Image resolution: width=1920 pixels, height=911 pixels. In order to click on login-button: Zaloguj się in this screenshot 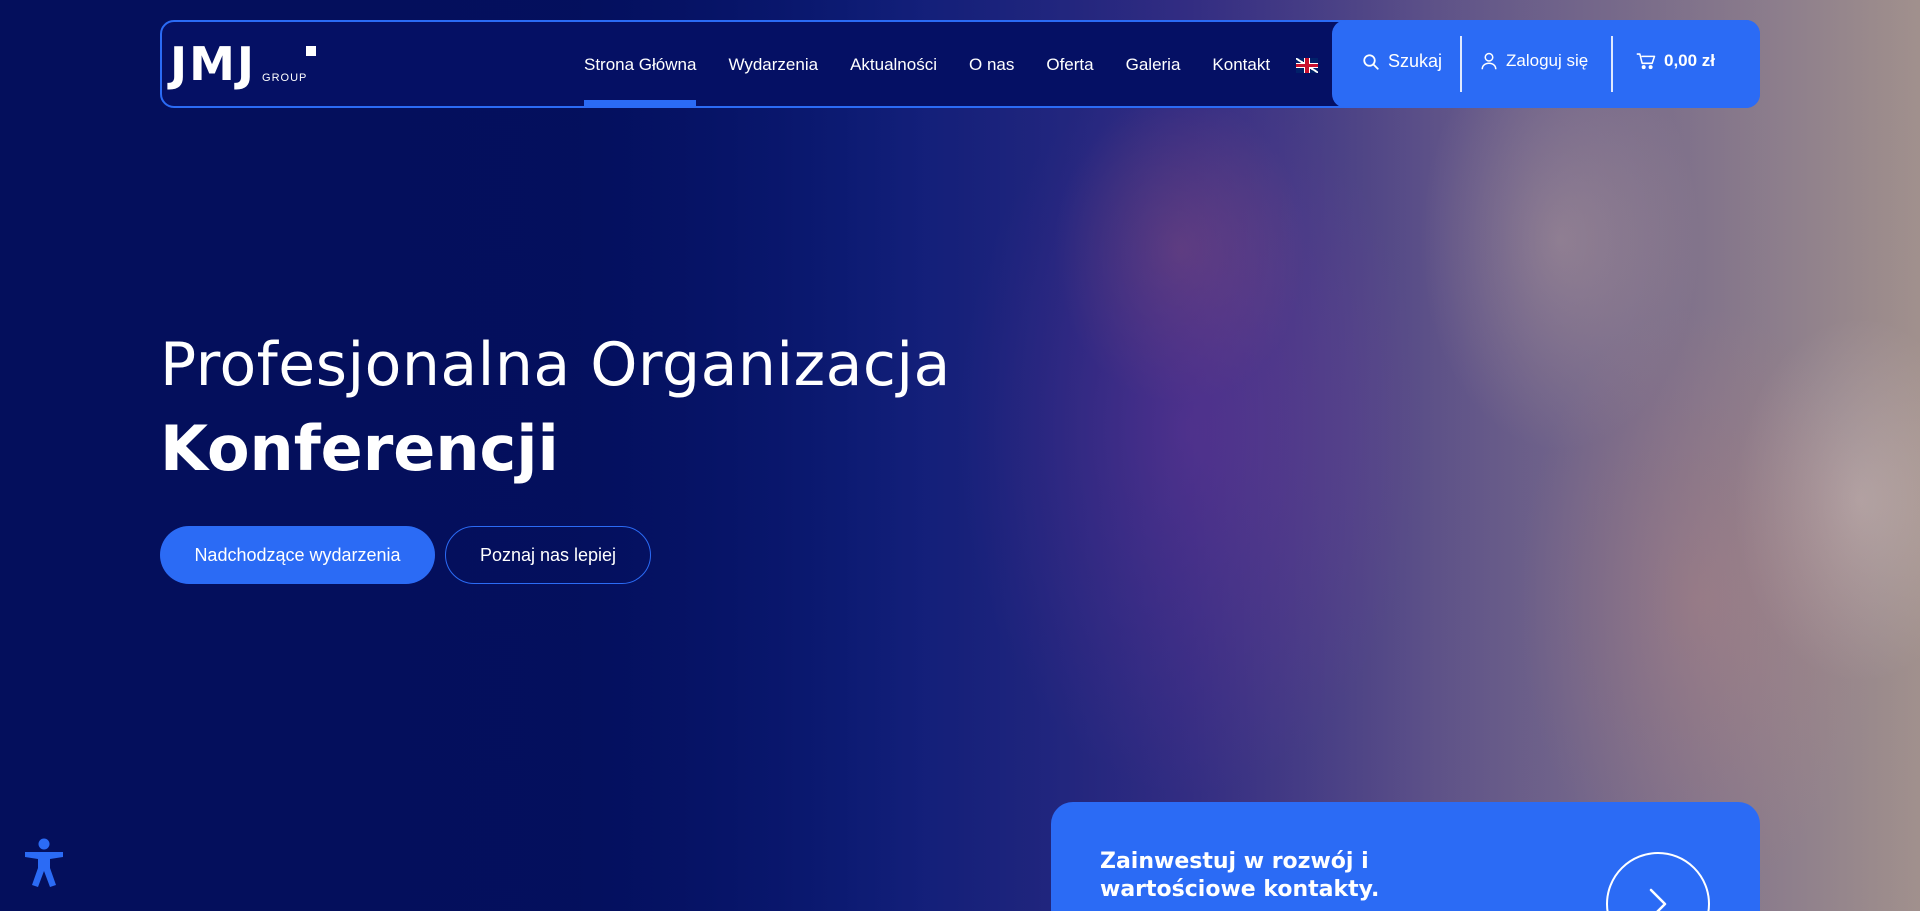, I will do `click(1534, 61)`.